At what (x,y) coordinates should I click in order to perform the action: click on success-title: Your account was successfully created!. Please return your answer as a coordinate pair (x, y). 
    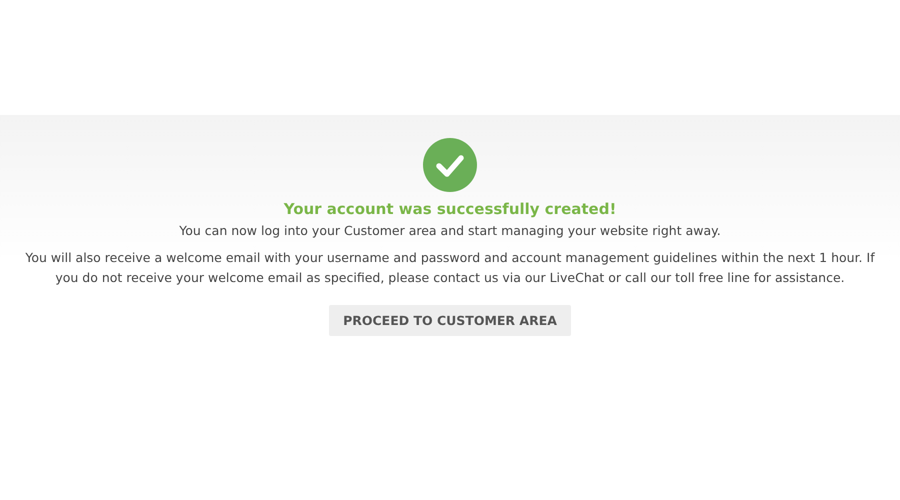
    Looking at the image, I should click on (450, 209).